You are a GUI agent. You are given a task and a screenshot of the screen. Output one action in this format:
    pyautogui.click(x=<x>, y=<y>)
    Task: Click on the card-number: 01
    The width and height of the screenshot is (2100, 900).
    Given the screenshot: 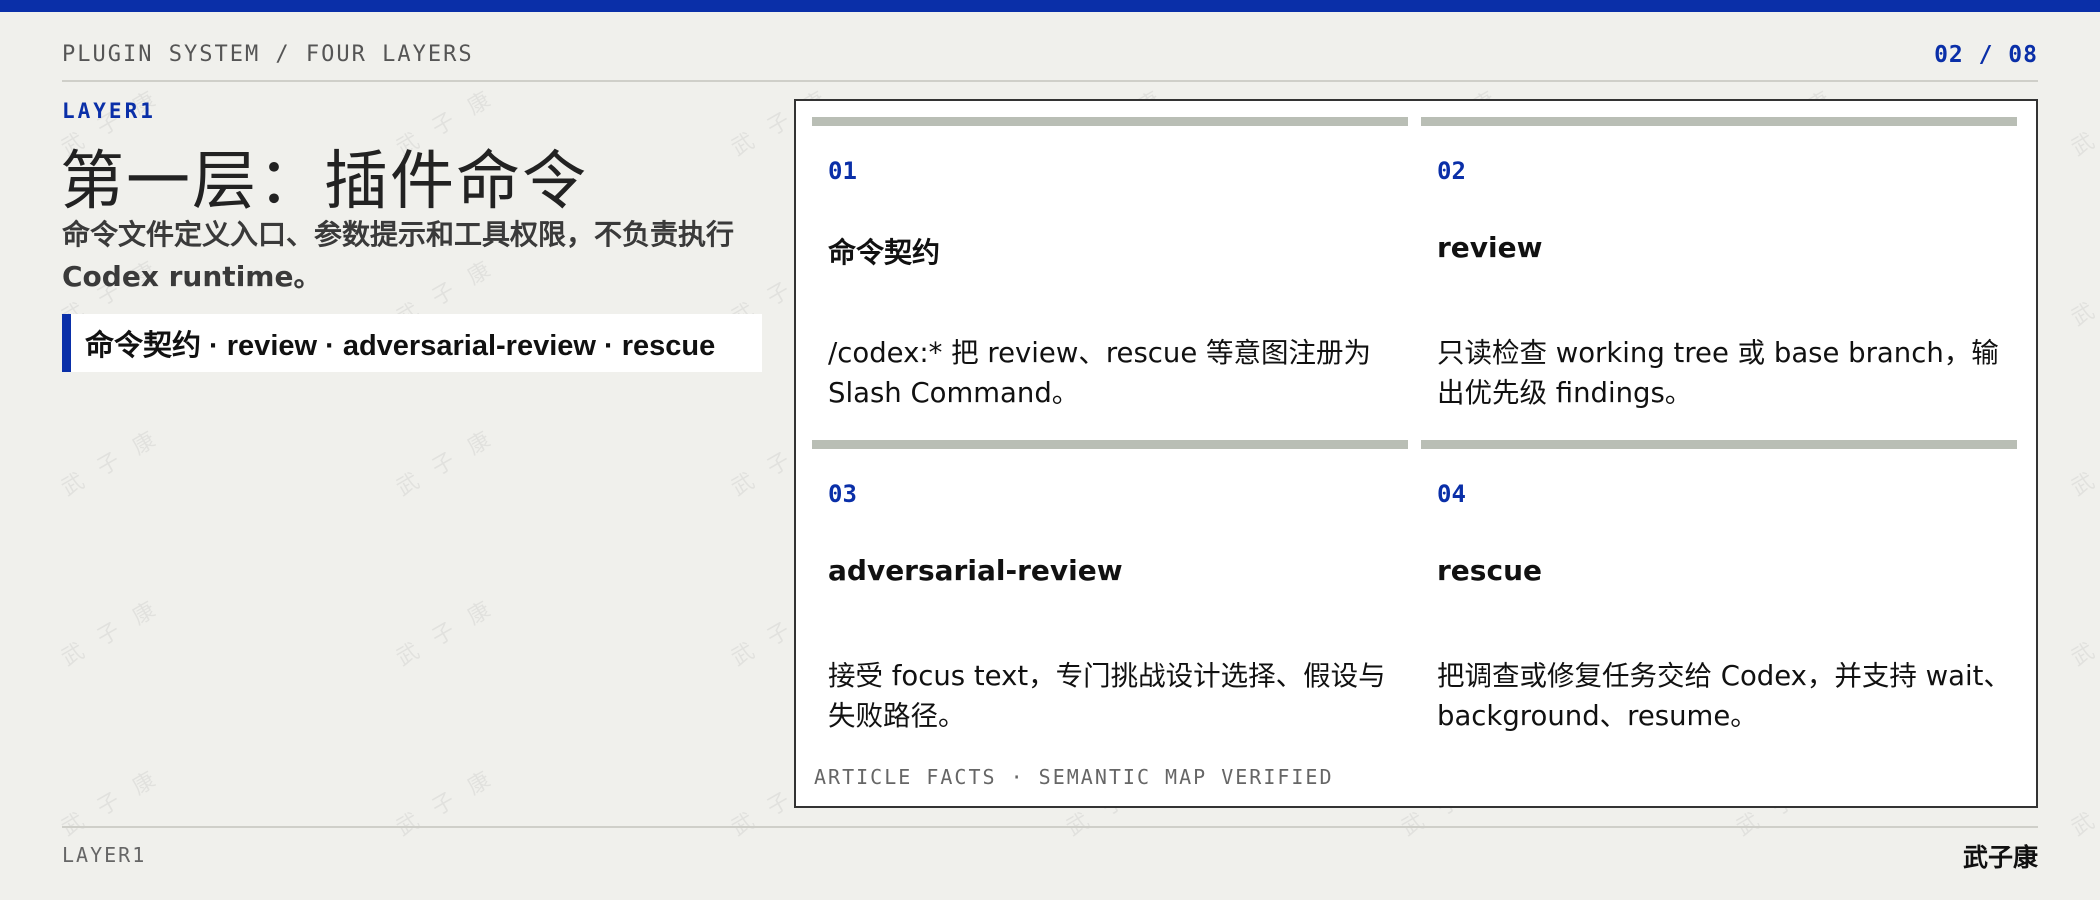 What is the action you would take?
    pyautogui.click(x=842, y=171)
    